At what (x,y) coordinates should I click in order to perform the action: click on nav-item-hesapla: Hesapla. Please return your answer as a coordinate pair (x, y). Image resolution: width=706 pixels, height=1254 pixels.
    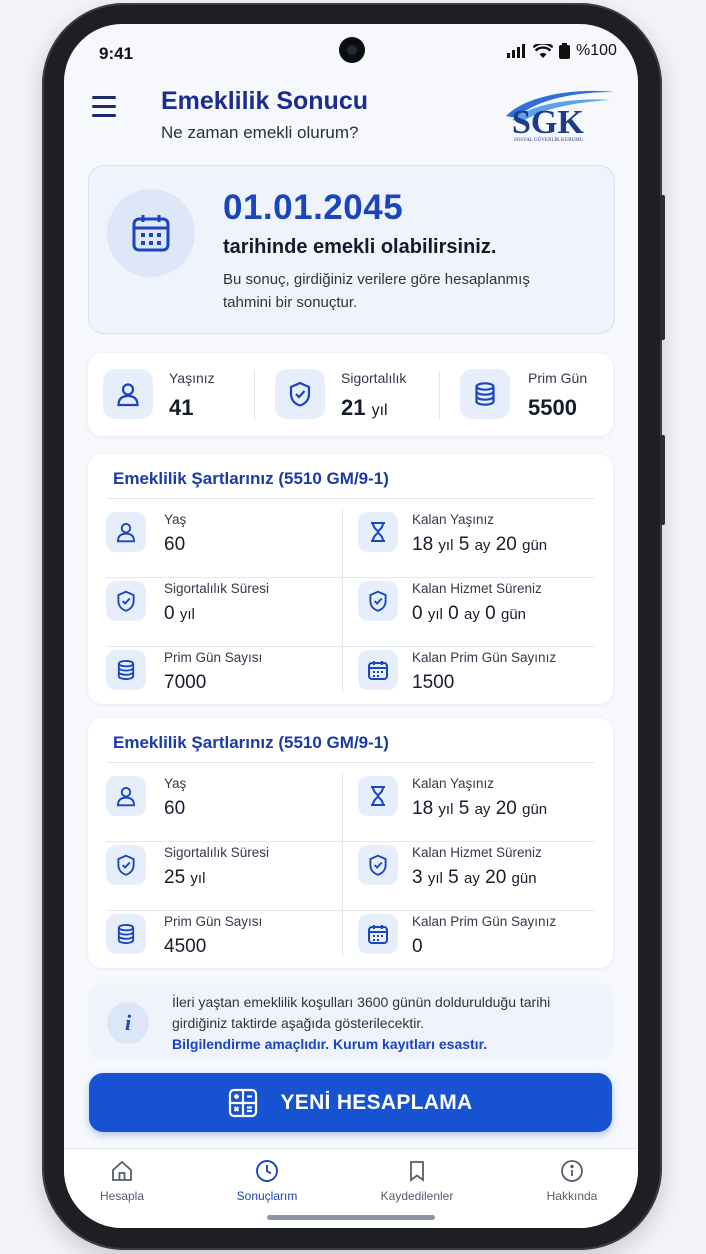
    Looking at the image, I should click on (122, 1181).